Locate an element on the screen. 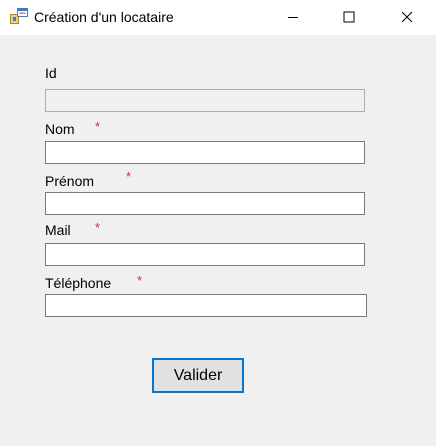  prenom-required-marker: * is located at coordinates (129, 176).